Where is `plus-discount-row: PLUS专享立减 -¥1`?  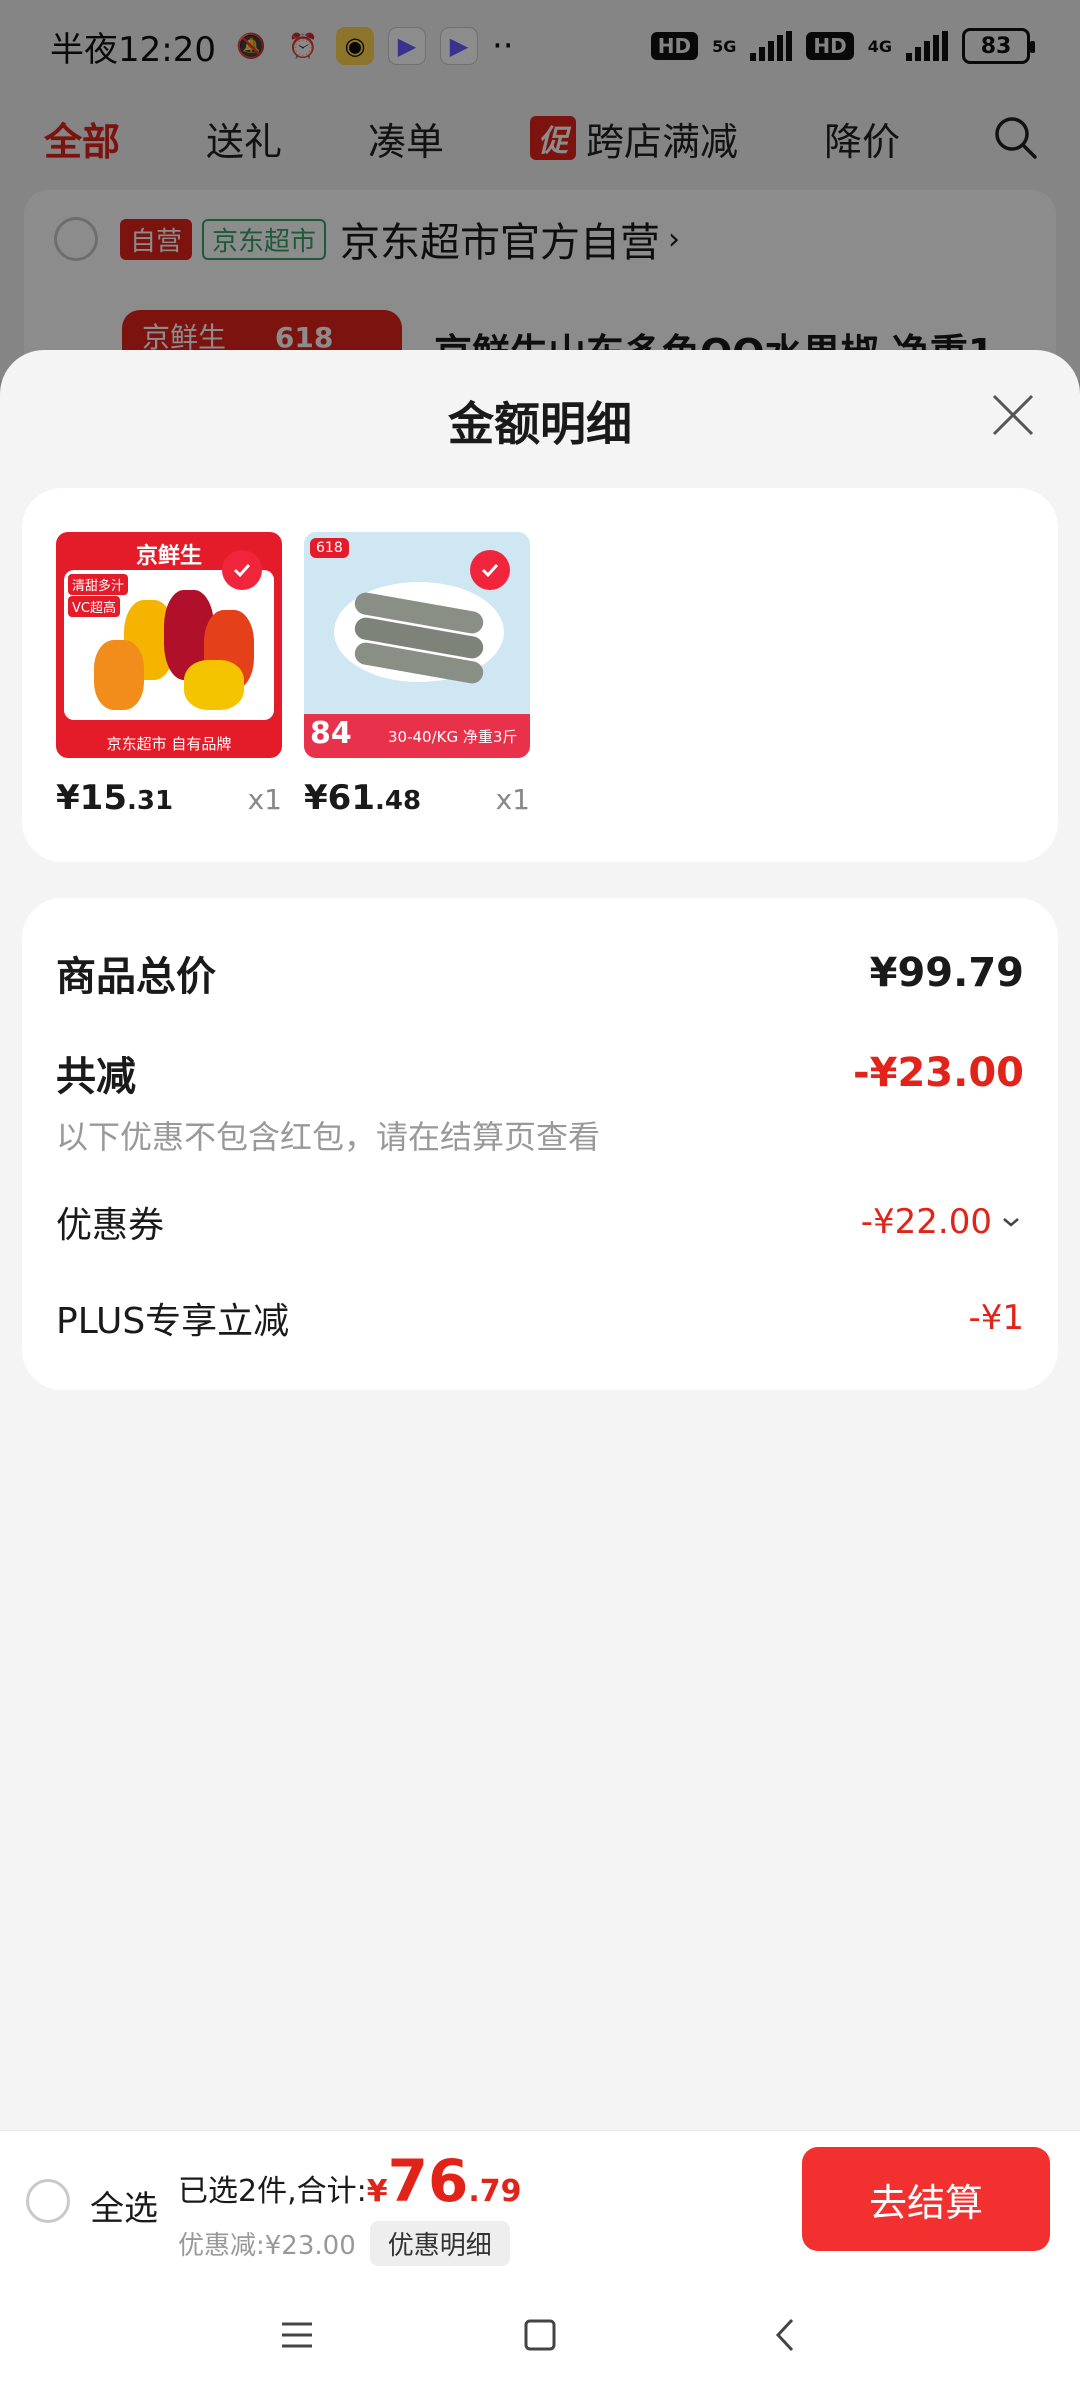 plus-discount-row: PLUS专享立减 -¥1 is located at coordinates (540, 1318).